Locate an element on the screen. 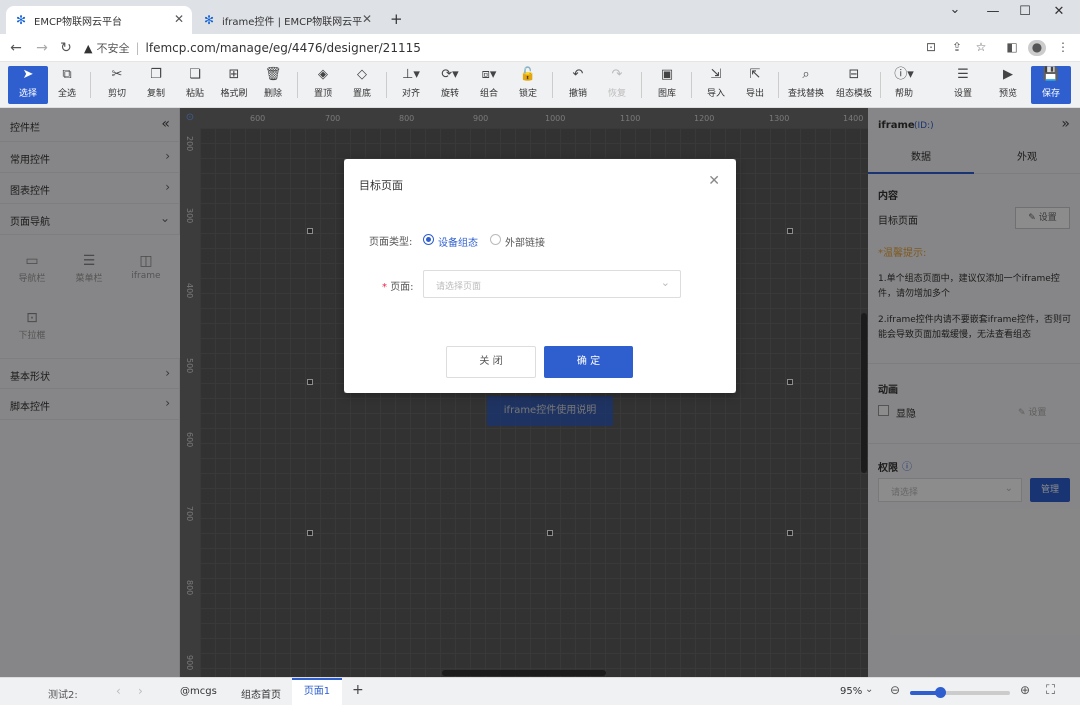  page-tab-mcgs: @mcgs is located at coordinates (198, 691).